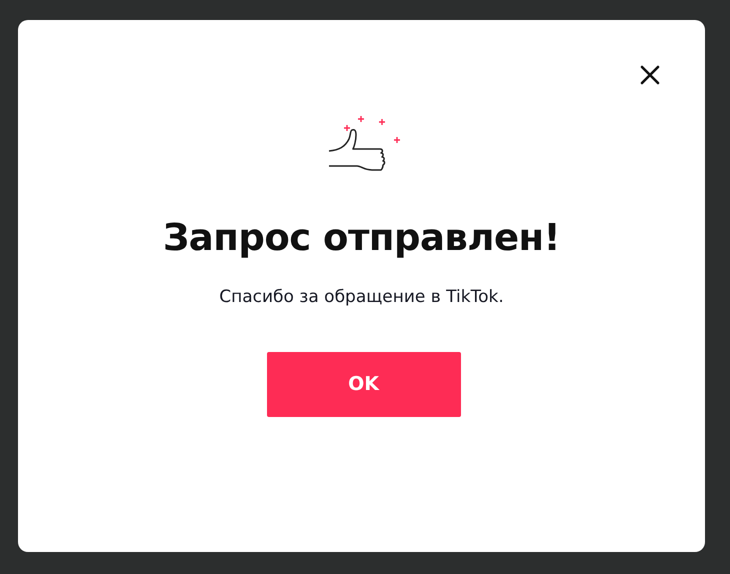 This screenshot has height=574, width=730. What do you see at coordinates (650, 75) in the screenshot?
I see `close-icon` at bounding box center [650, 75].